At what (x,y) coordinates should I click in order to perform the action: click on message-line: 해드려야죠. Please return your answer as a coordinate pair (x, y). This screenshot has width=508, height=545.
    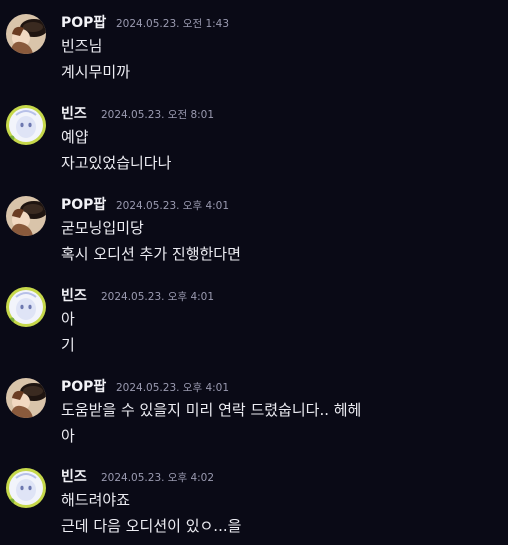
    Looking at the image, I should click on (96, 500).